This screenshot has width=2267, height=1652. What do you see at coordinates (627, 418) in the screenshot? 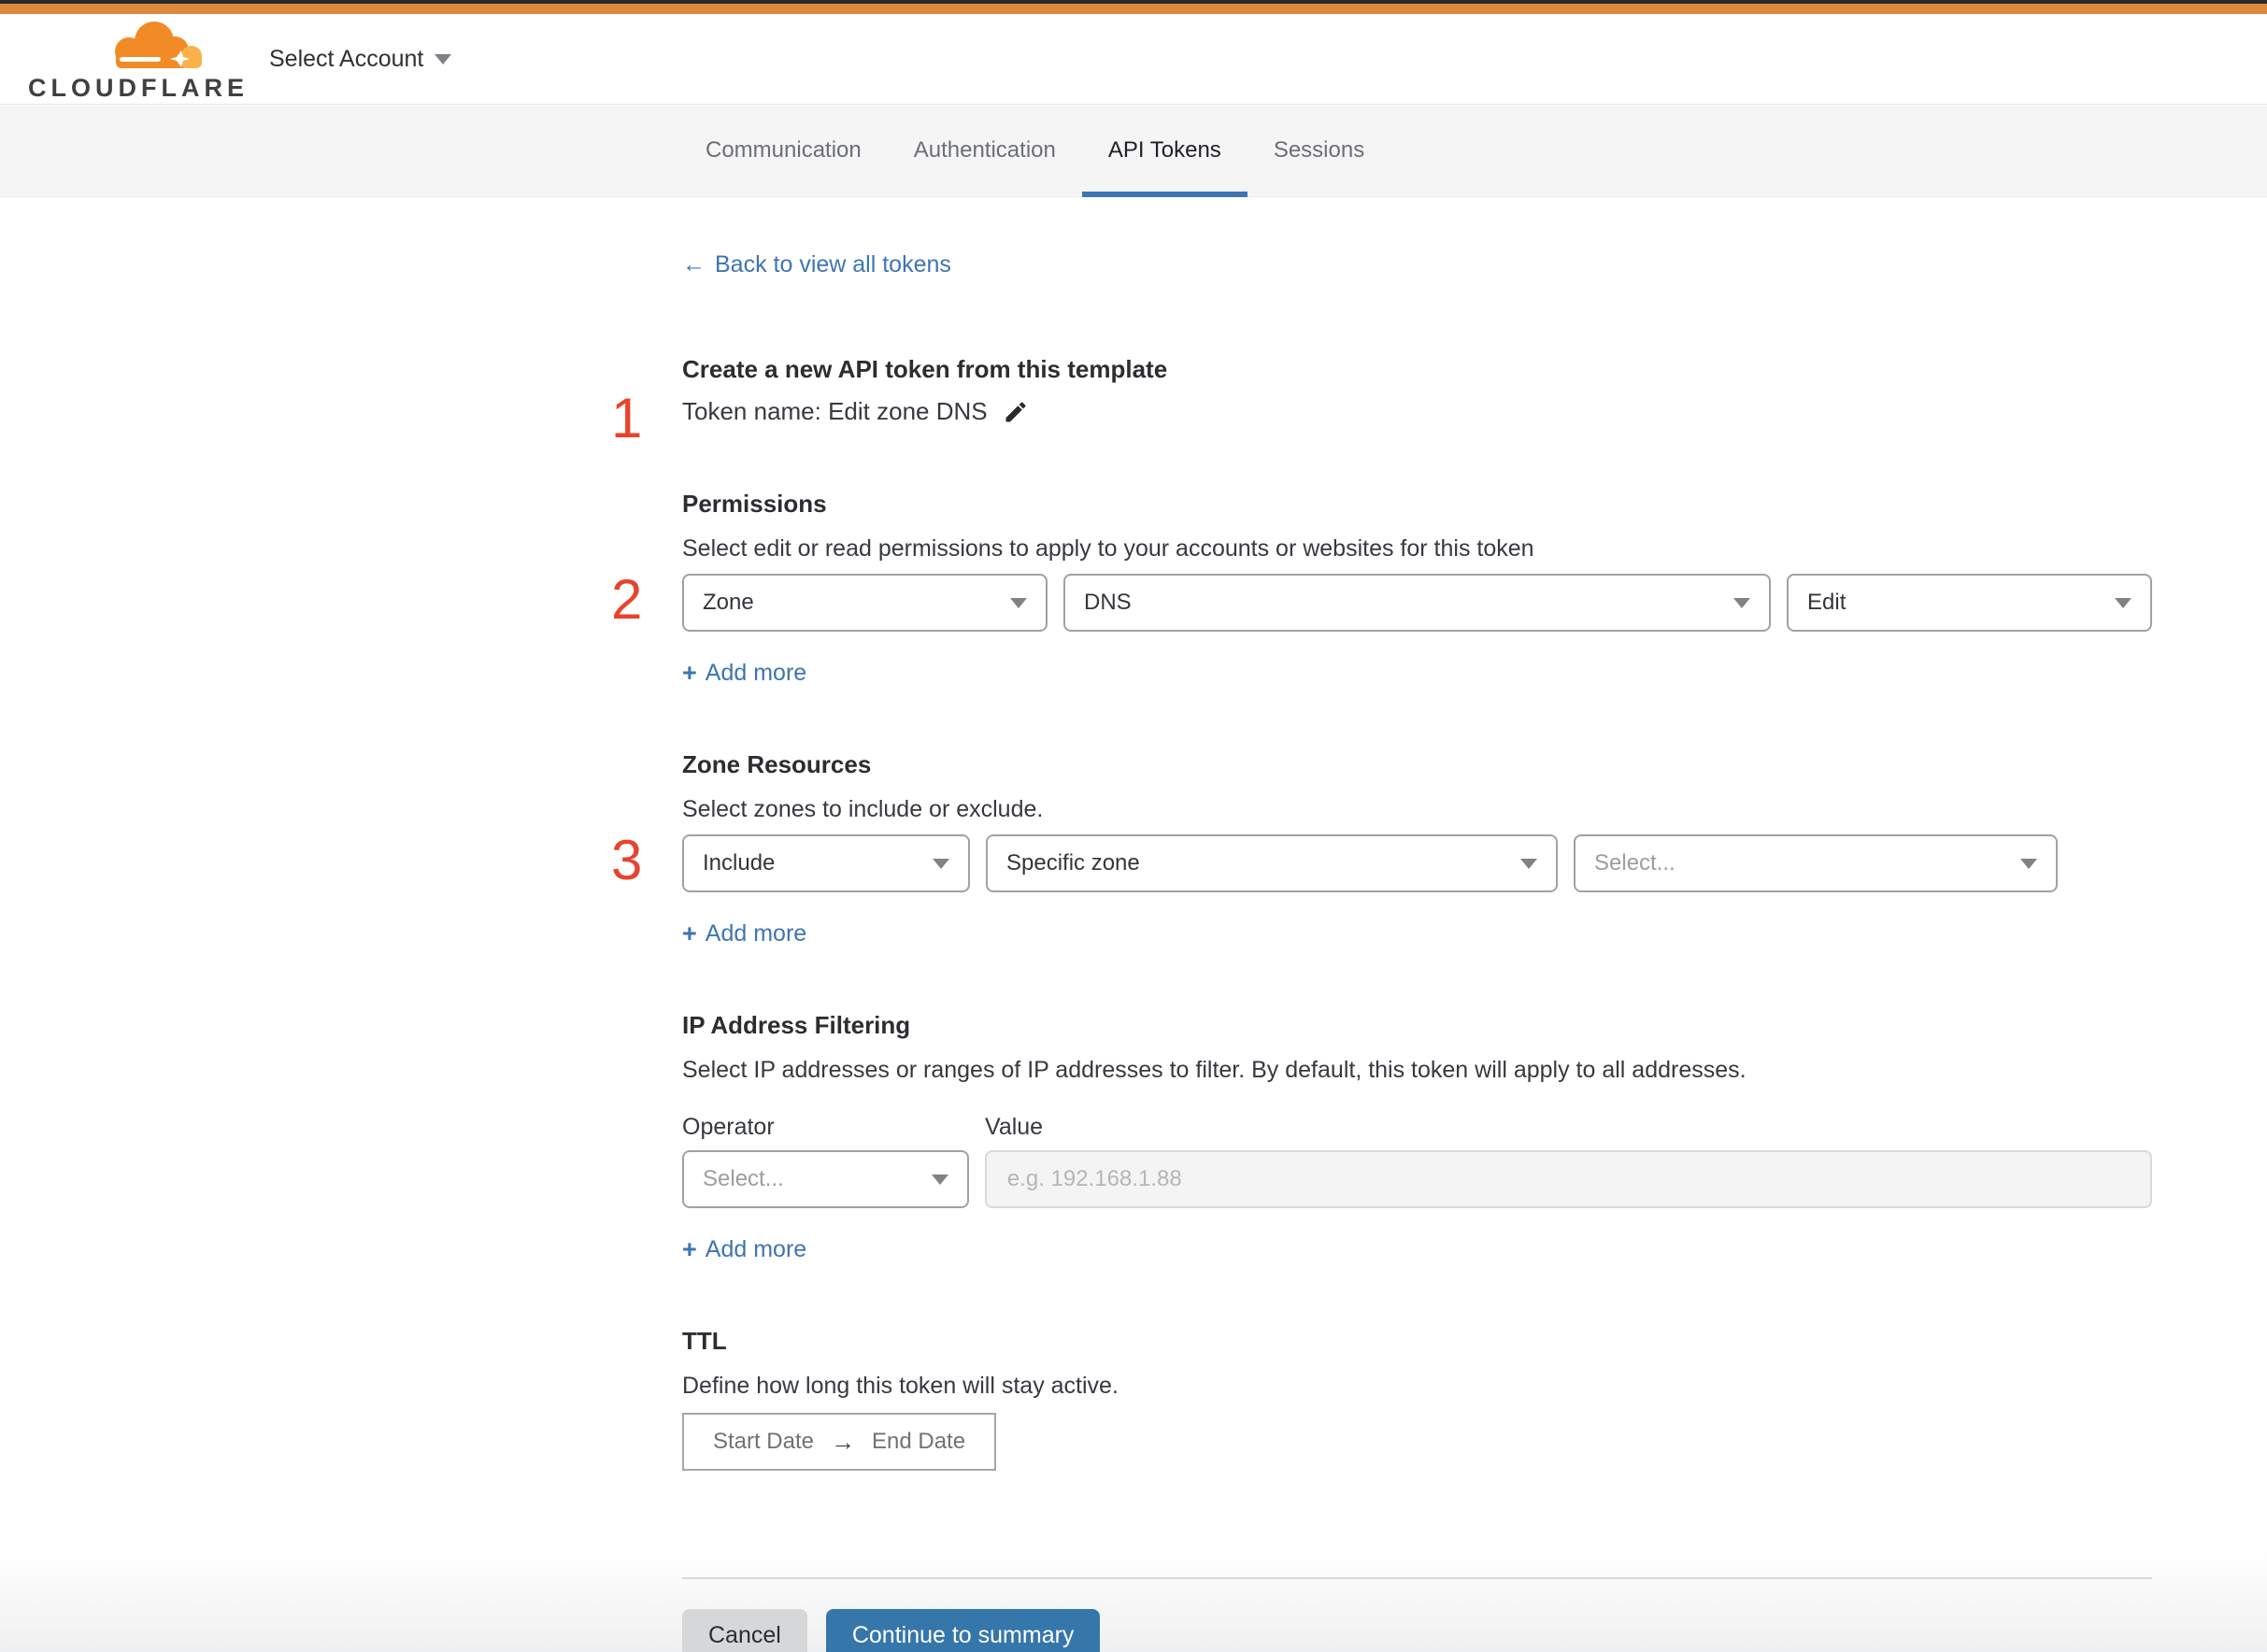
I see `step-number-1: 1` at bounding box center [627, 418].